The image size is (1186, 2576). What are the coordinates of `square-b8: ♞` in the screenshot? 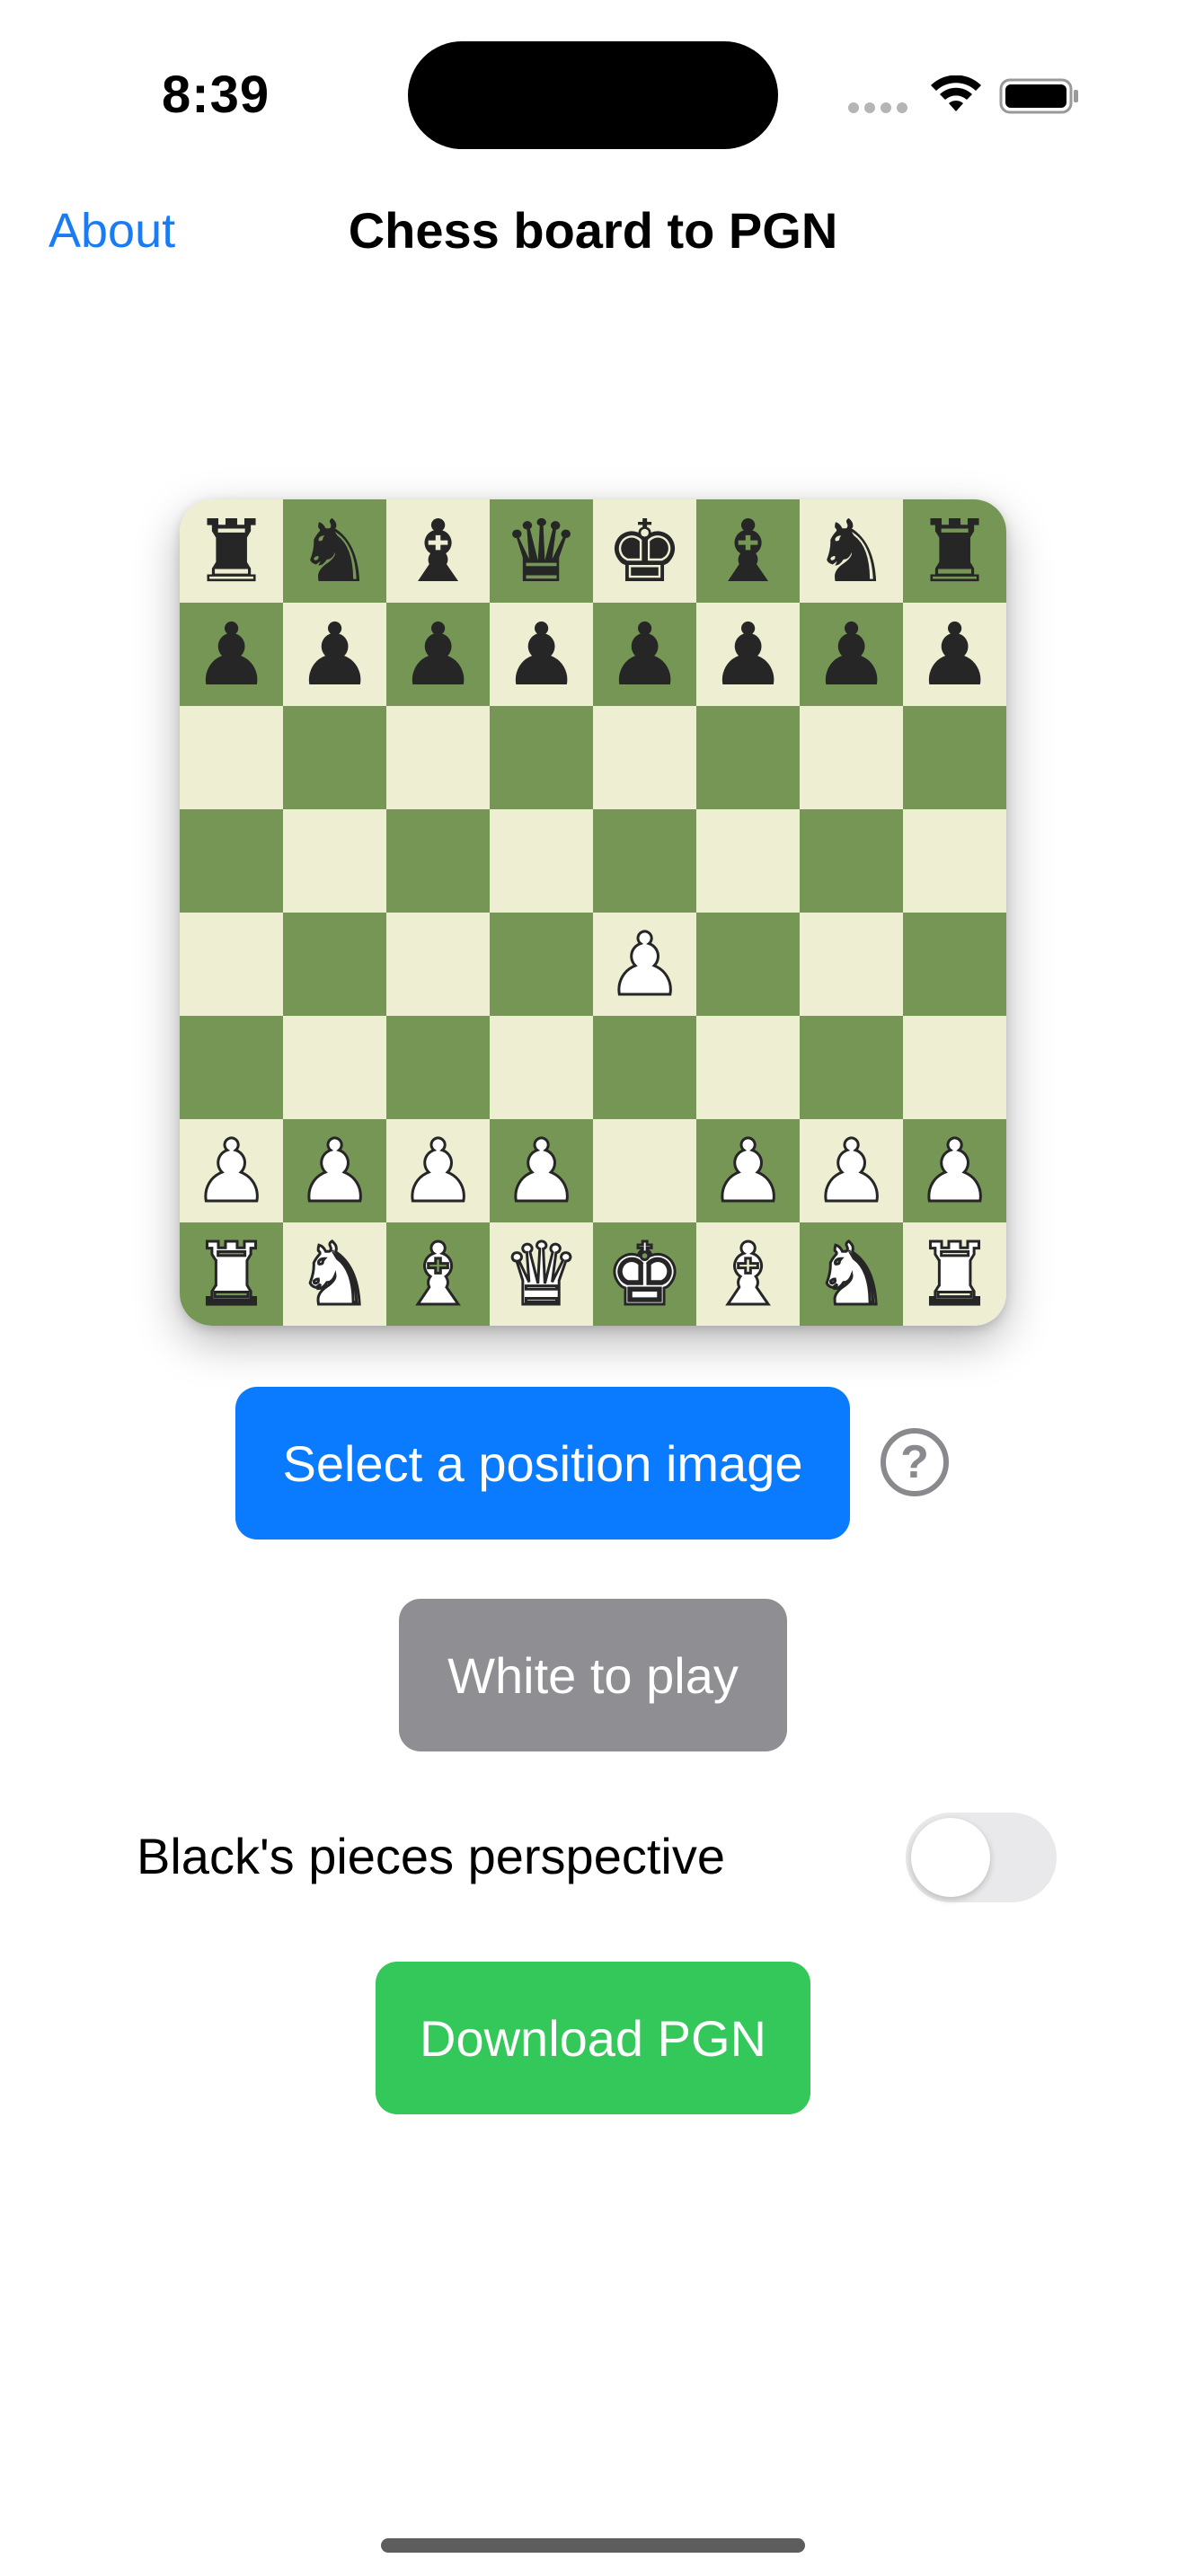 It's located at (334, 551).